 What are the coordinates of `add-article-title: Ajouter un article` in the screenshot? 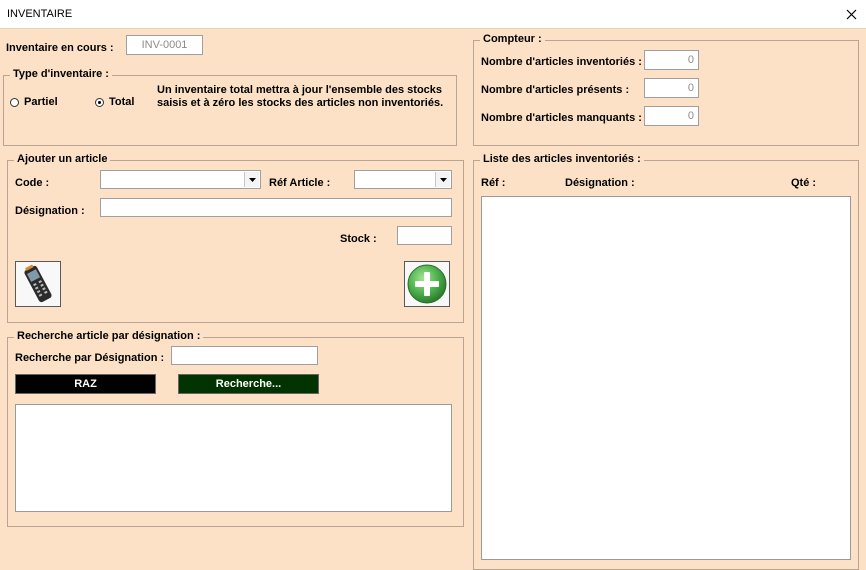 It's located at (62, 159).